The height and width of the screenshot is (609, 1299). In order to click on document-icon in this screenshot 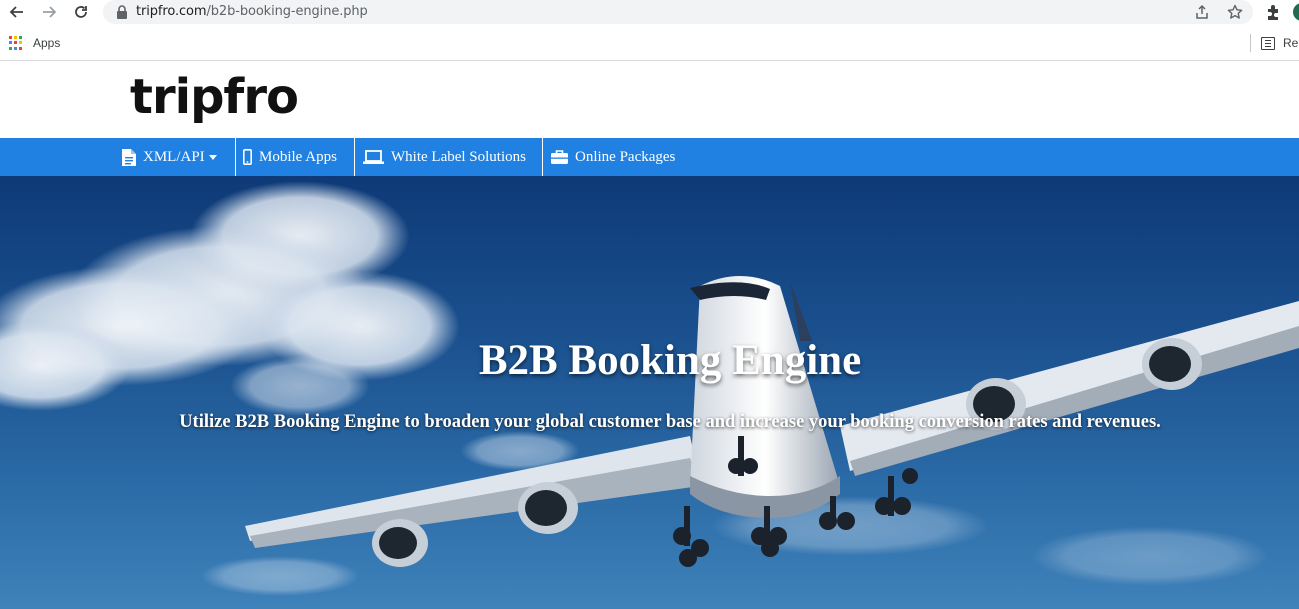, I will do `click(129, 157)`.